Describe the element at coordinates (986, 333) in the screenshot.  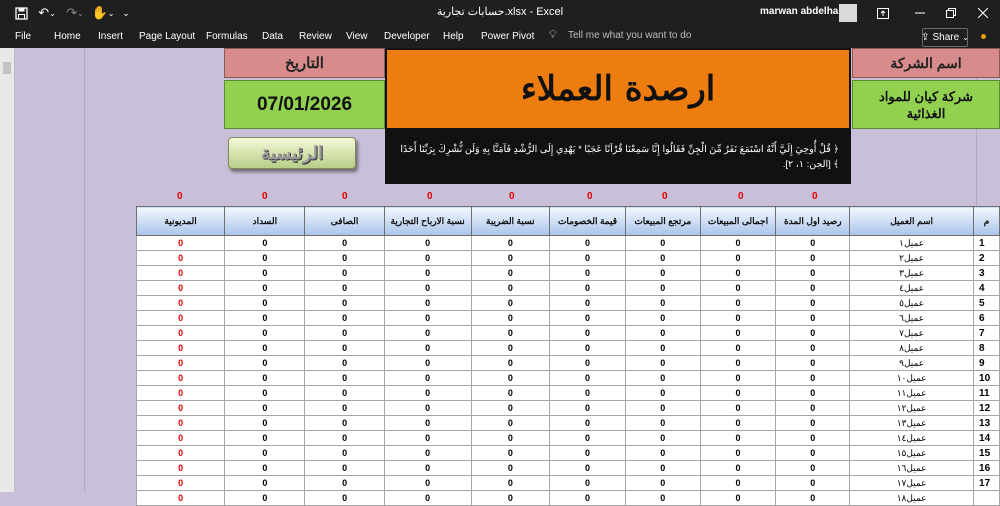
I see `cell-index: 7` at that location.